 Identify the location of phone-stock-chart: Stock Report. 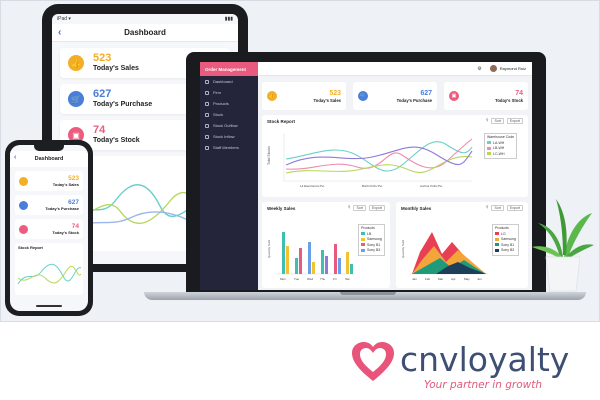
(49, 269).